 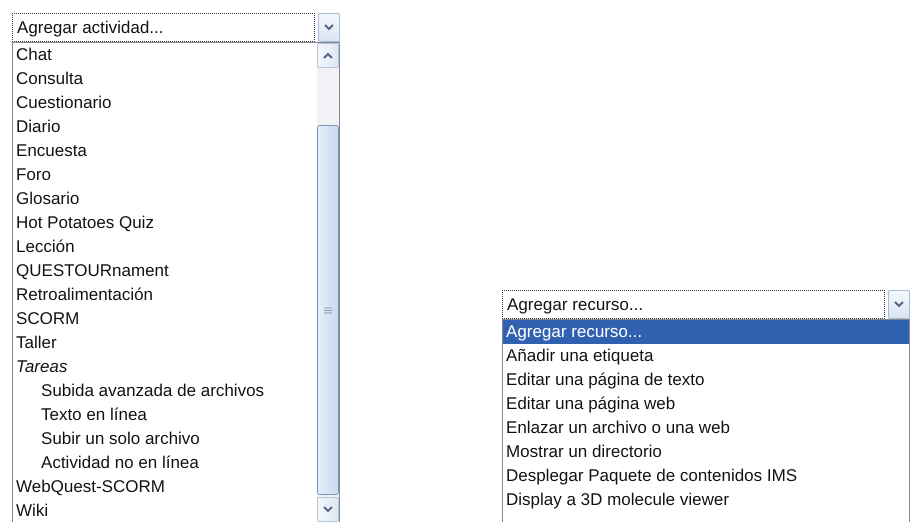 I want to click on option-group-label: Tareas, so click(x=41, y=367).